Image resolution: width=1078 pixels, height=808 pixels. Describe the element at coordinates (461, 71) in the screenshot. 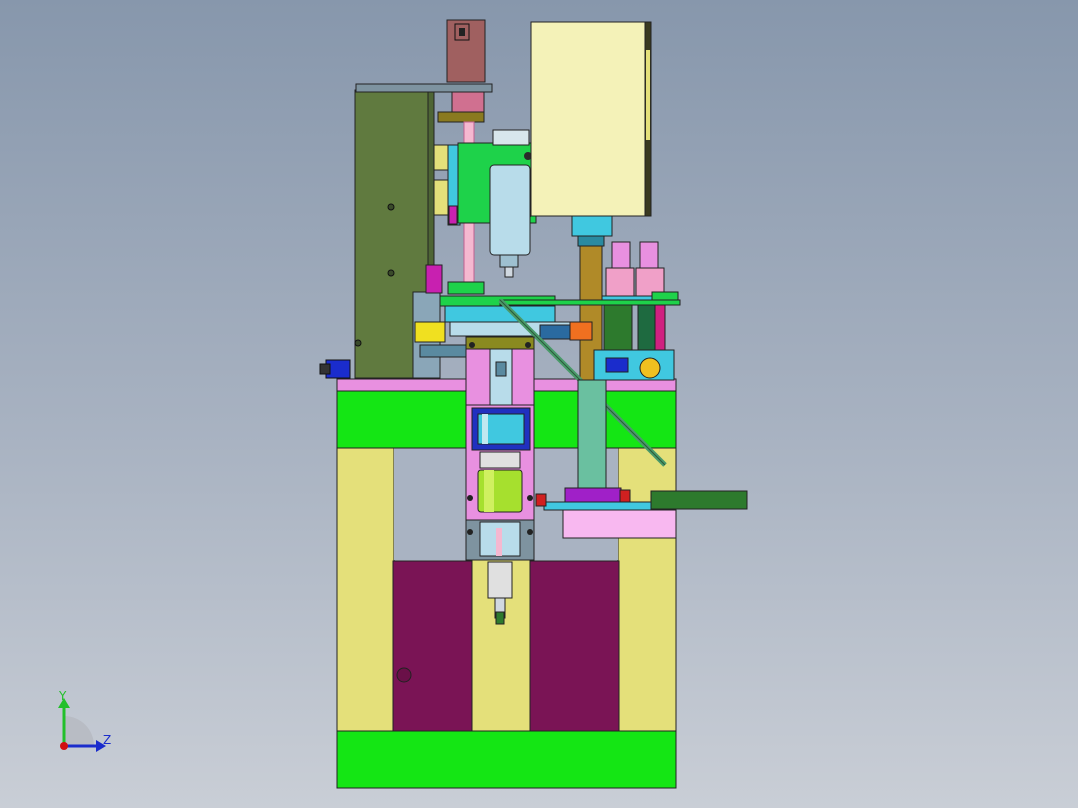

I see `servo-motor` at that location.